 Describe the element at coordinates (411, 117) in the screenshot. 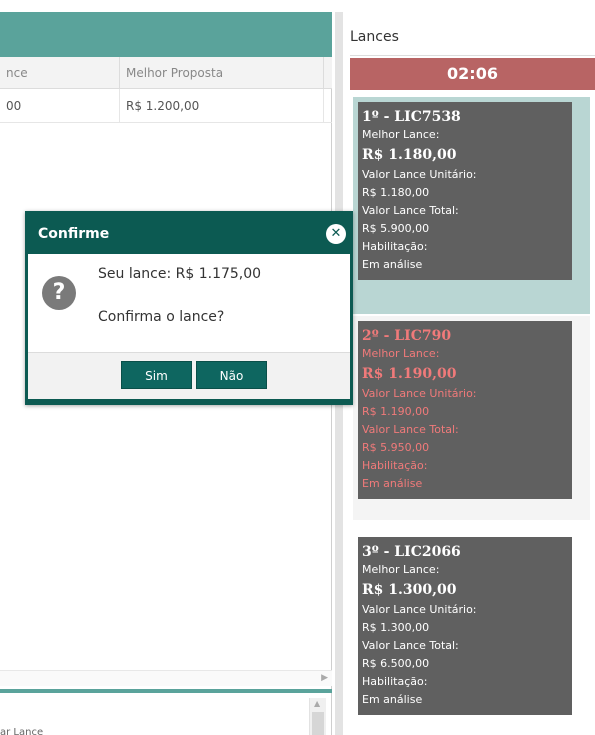

I see `bid-title: 1º - LIC7538` at that location.